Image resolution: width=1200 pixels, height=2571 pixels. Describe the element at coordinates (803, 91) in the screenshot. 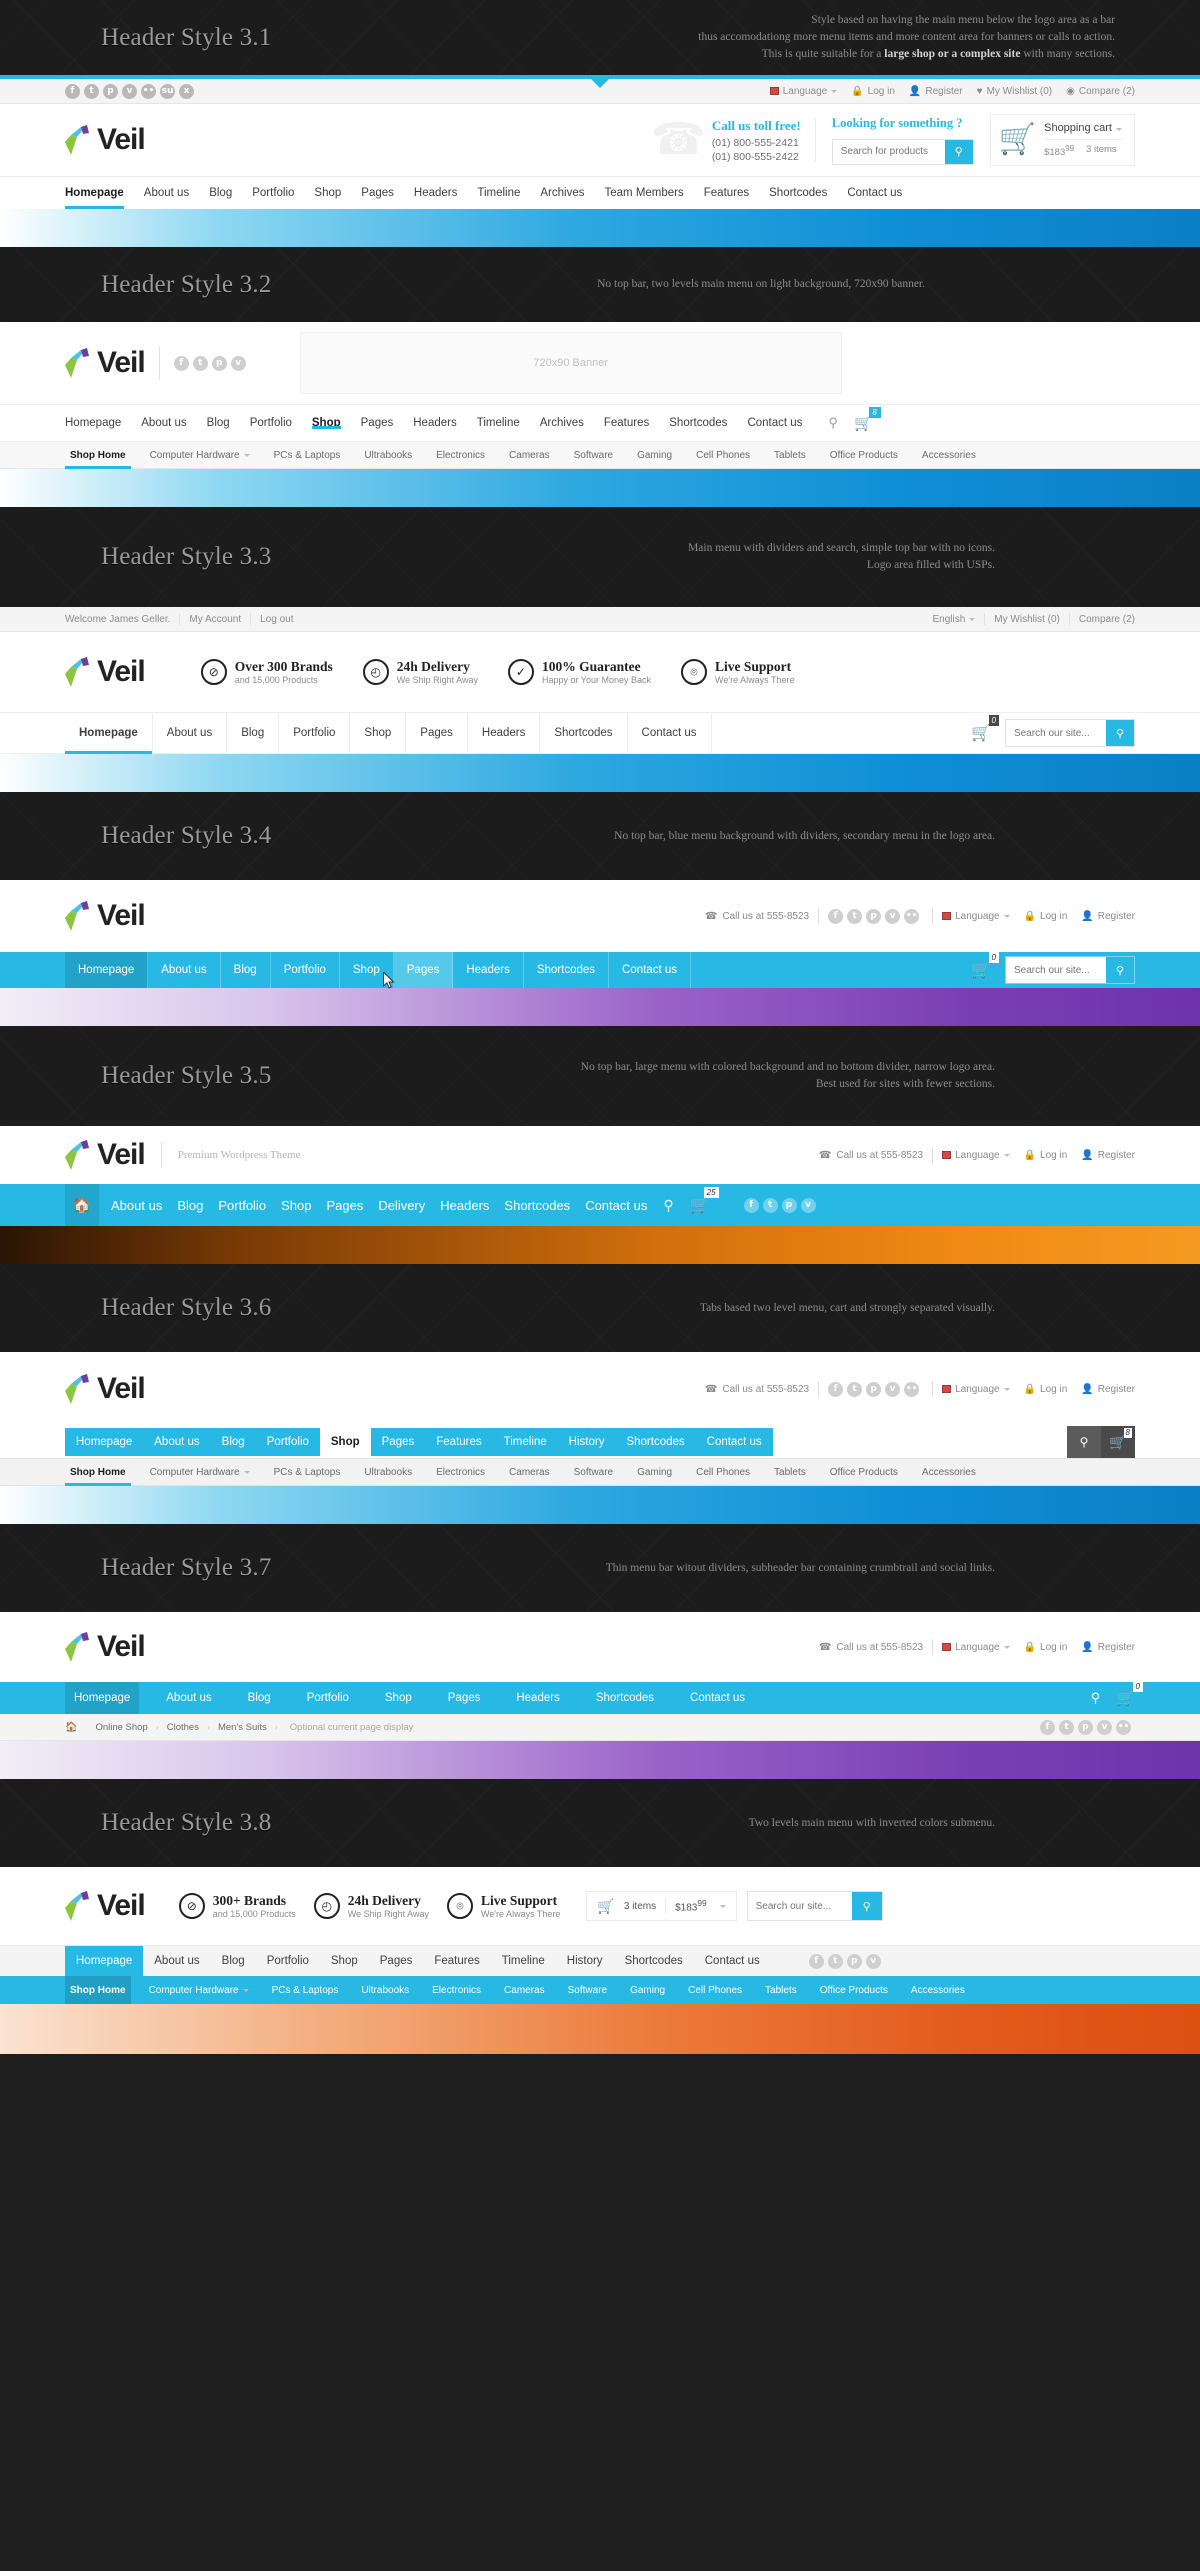

I see `language-selector-3-1: Language` at that location.